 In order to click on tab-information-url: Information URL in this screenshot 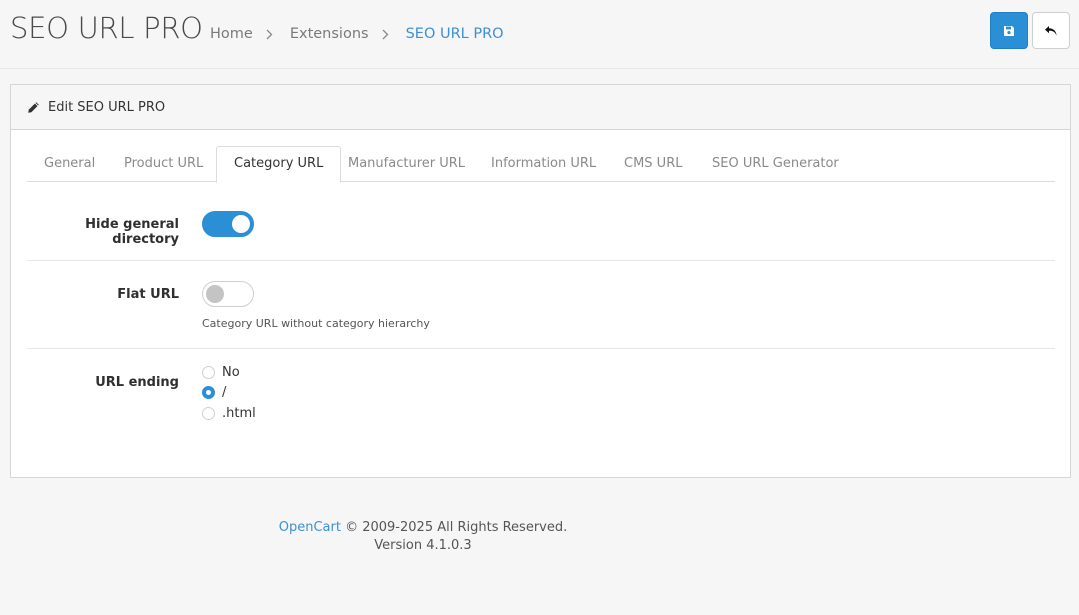, I will do `click(543, 164)`.